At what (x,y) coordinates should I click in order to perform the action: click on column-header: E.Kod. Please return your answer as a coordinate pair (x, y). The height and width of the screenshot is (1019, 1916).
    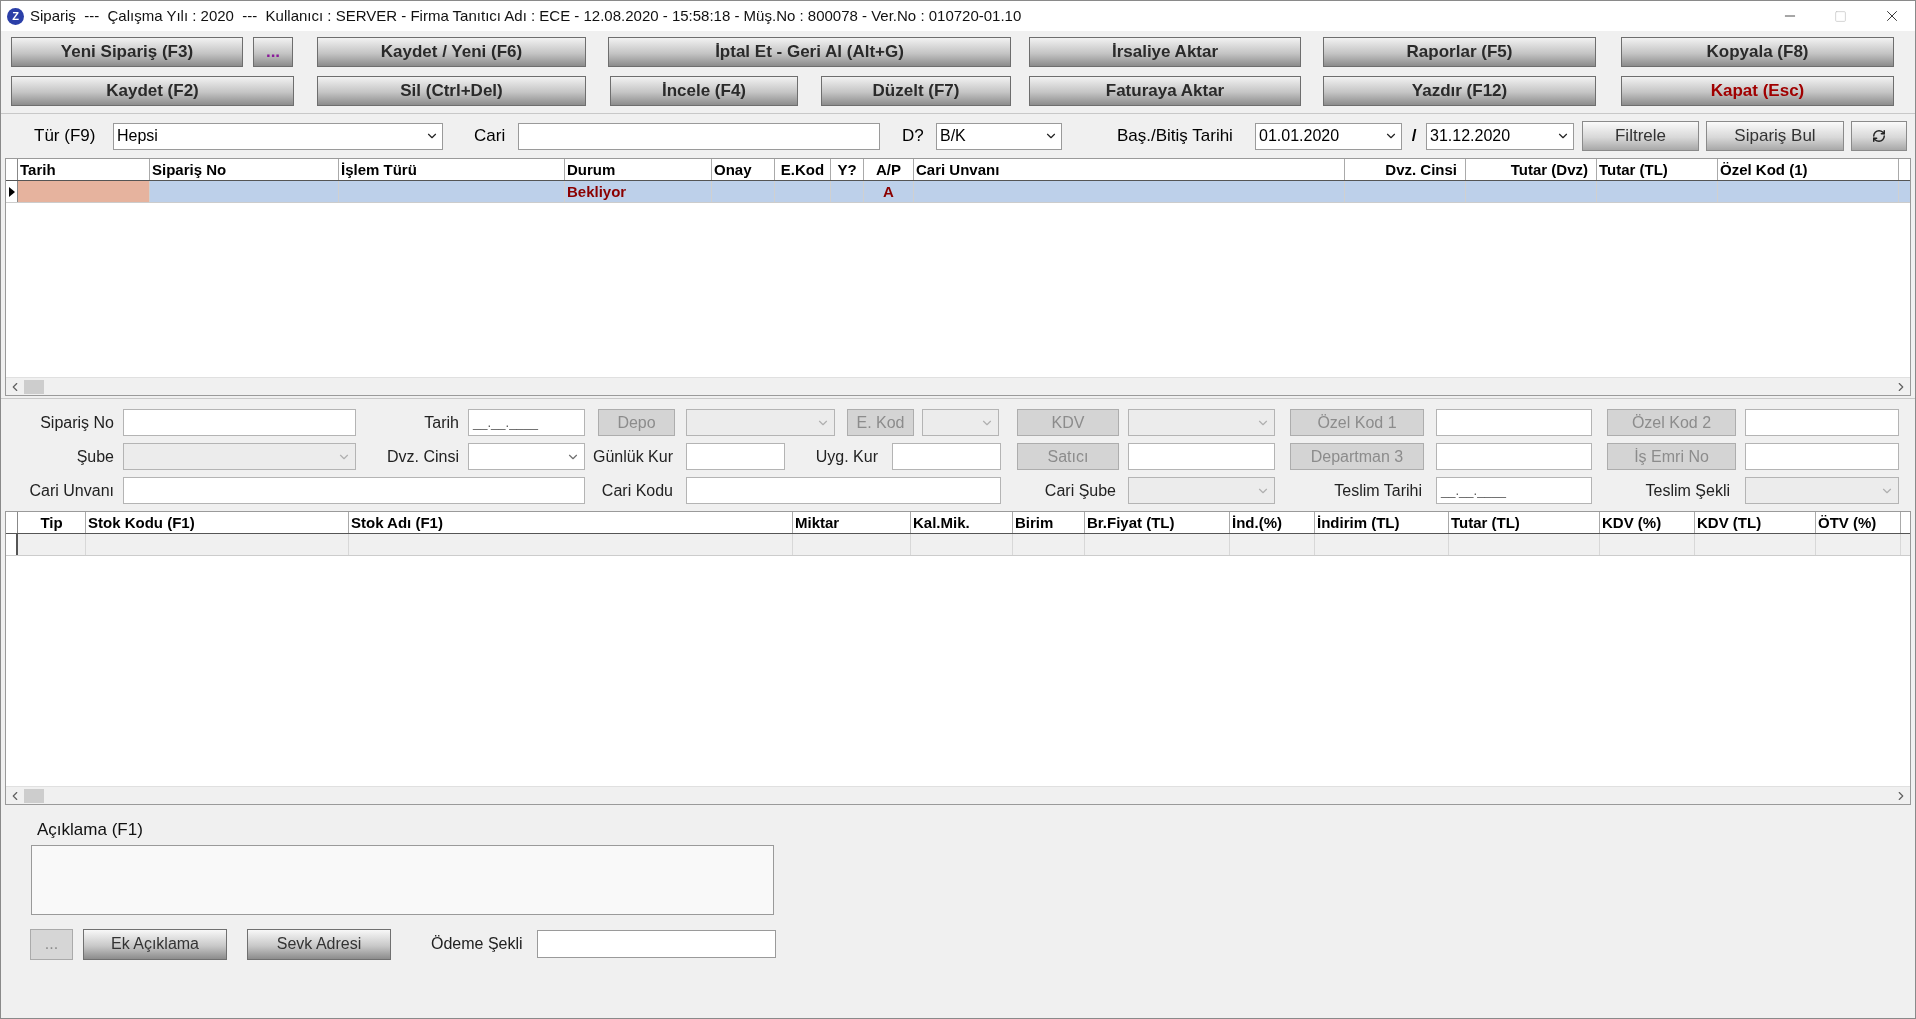
    Looking at the image, I should click on (803, 169).